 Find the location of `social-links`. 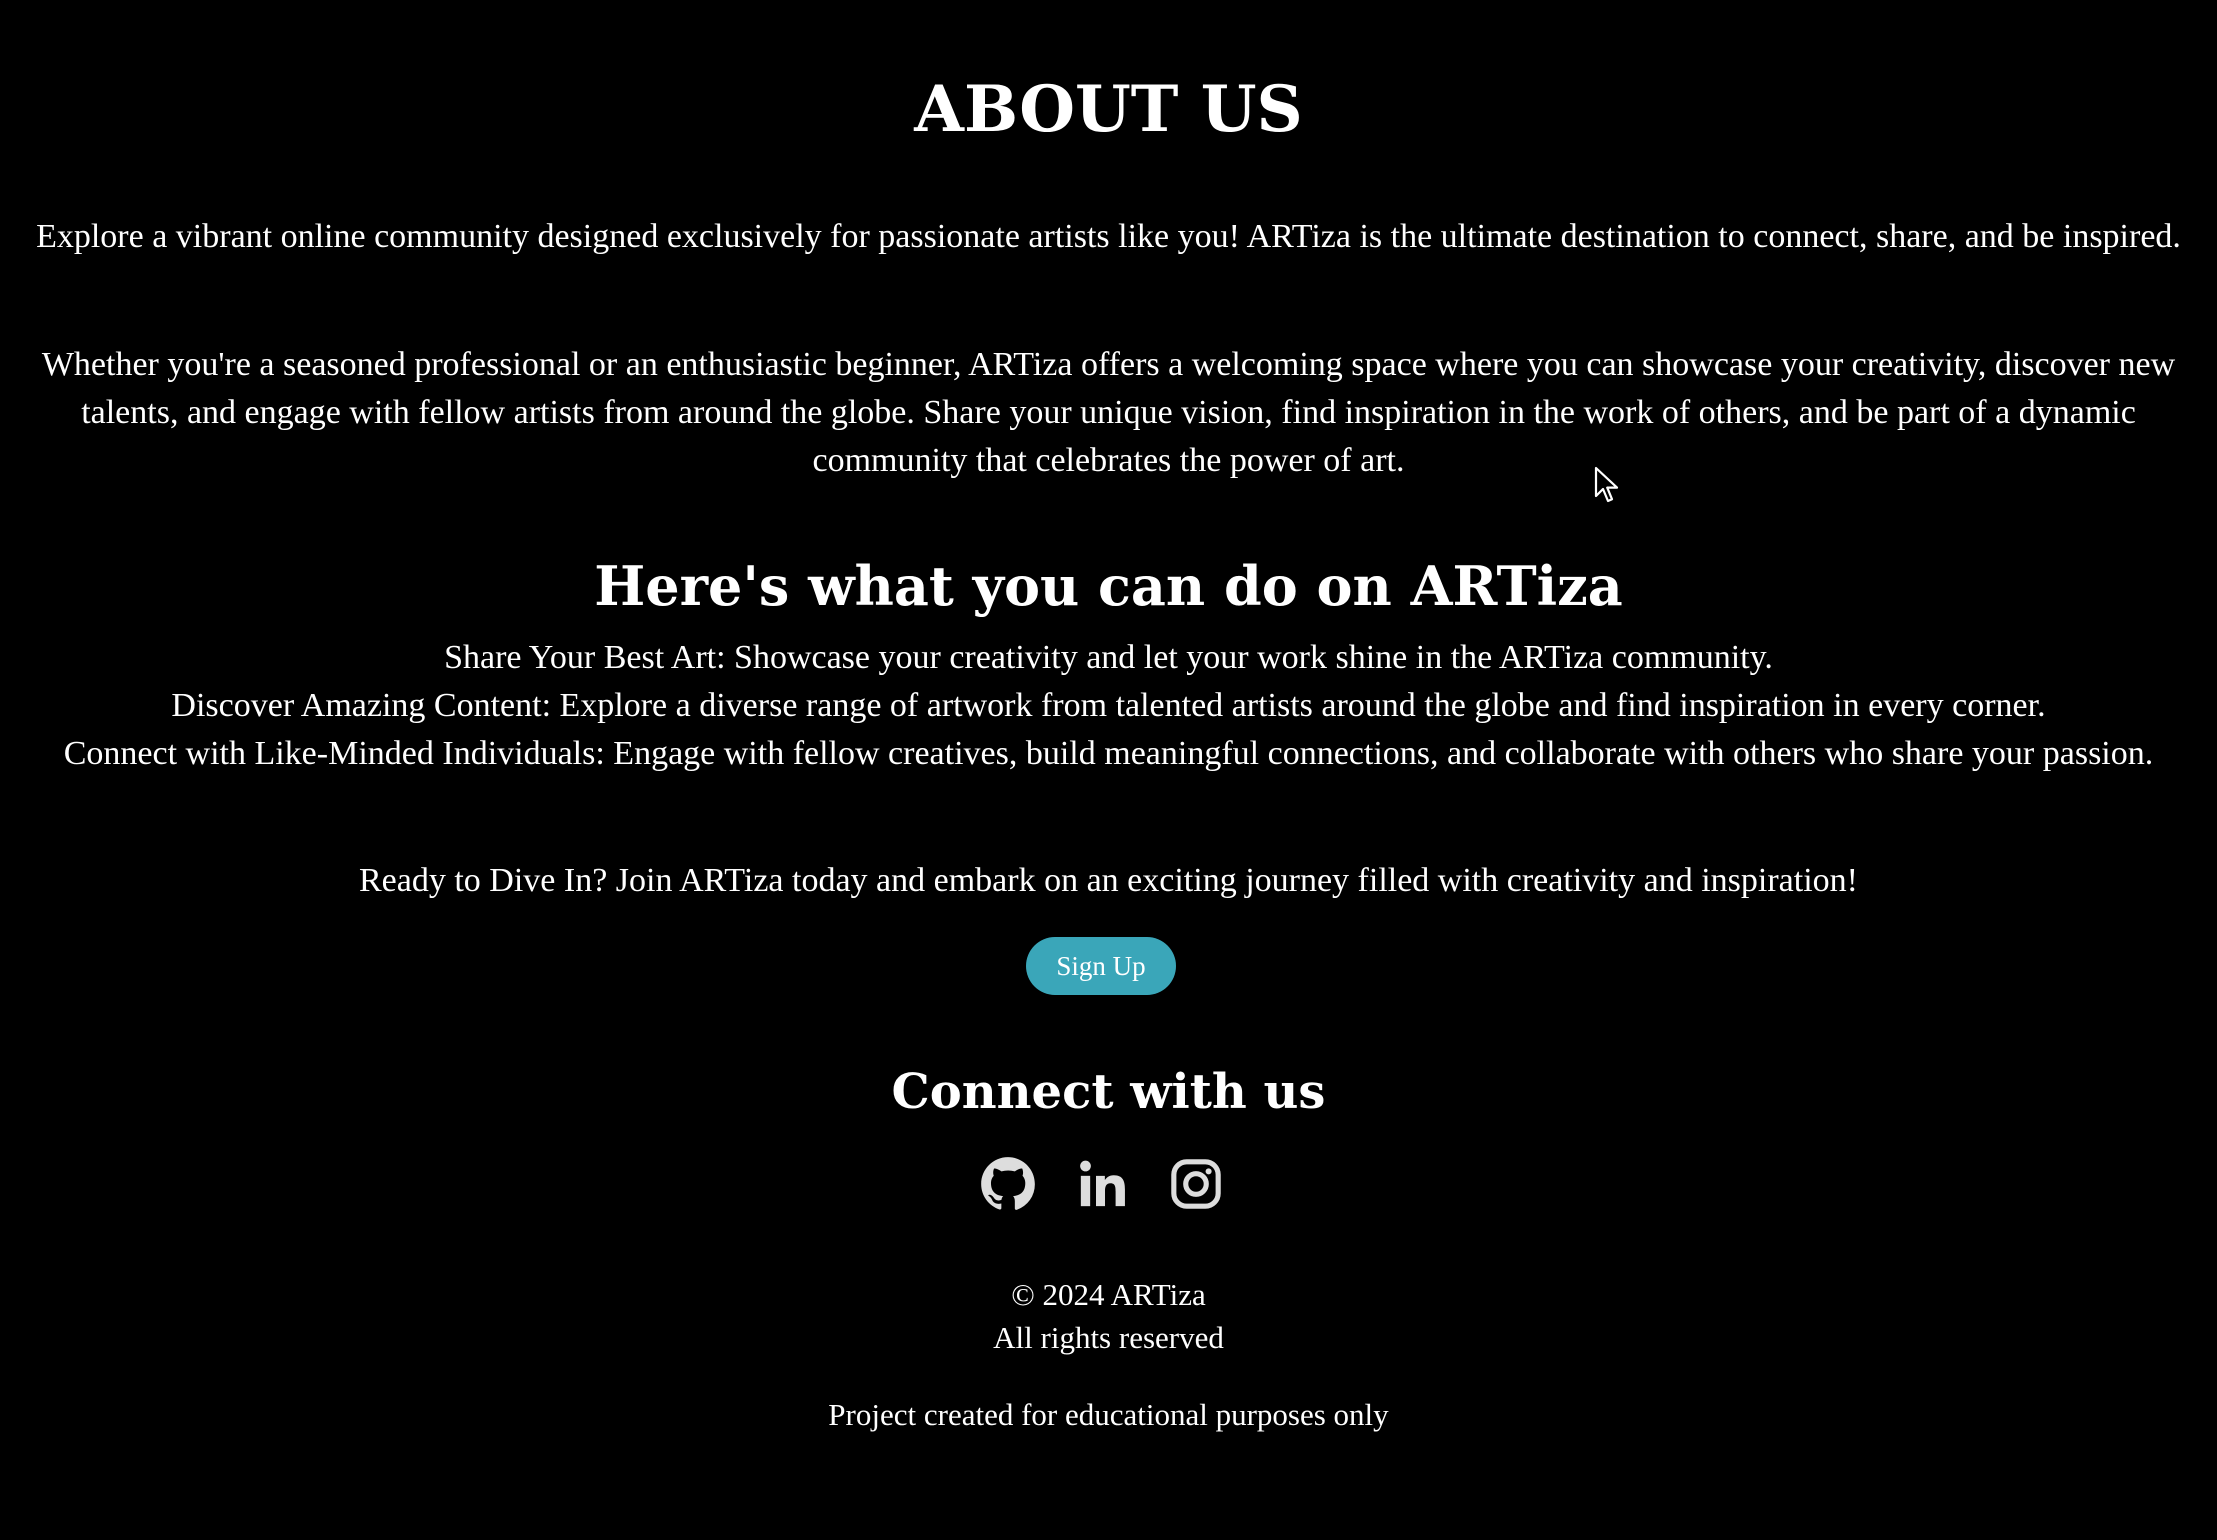

social-links is located at coordinates (1108, 1184).